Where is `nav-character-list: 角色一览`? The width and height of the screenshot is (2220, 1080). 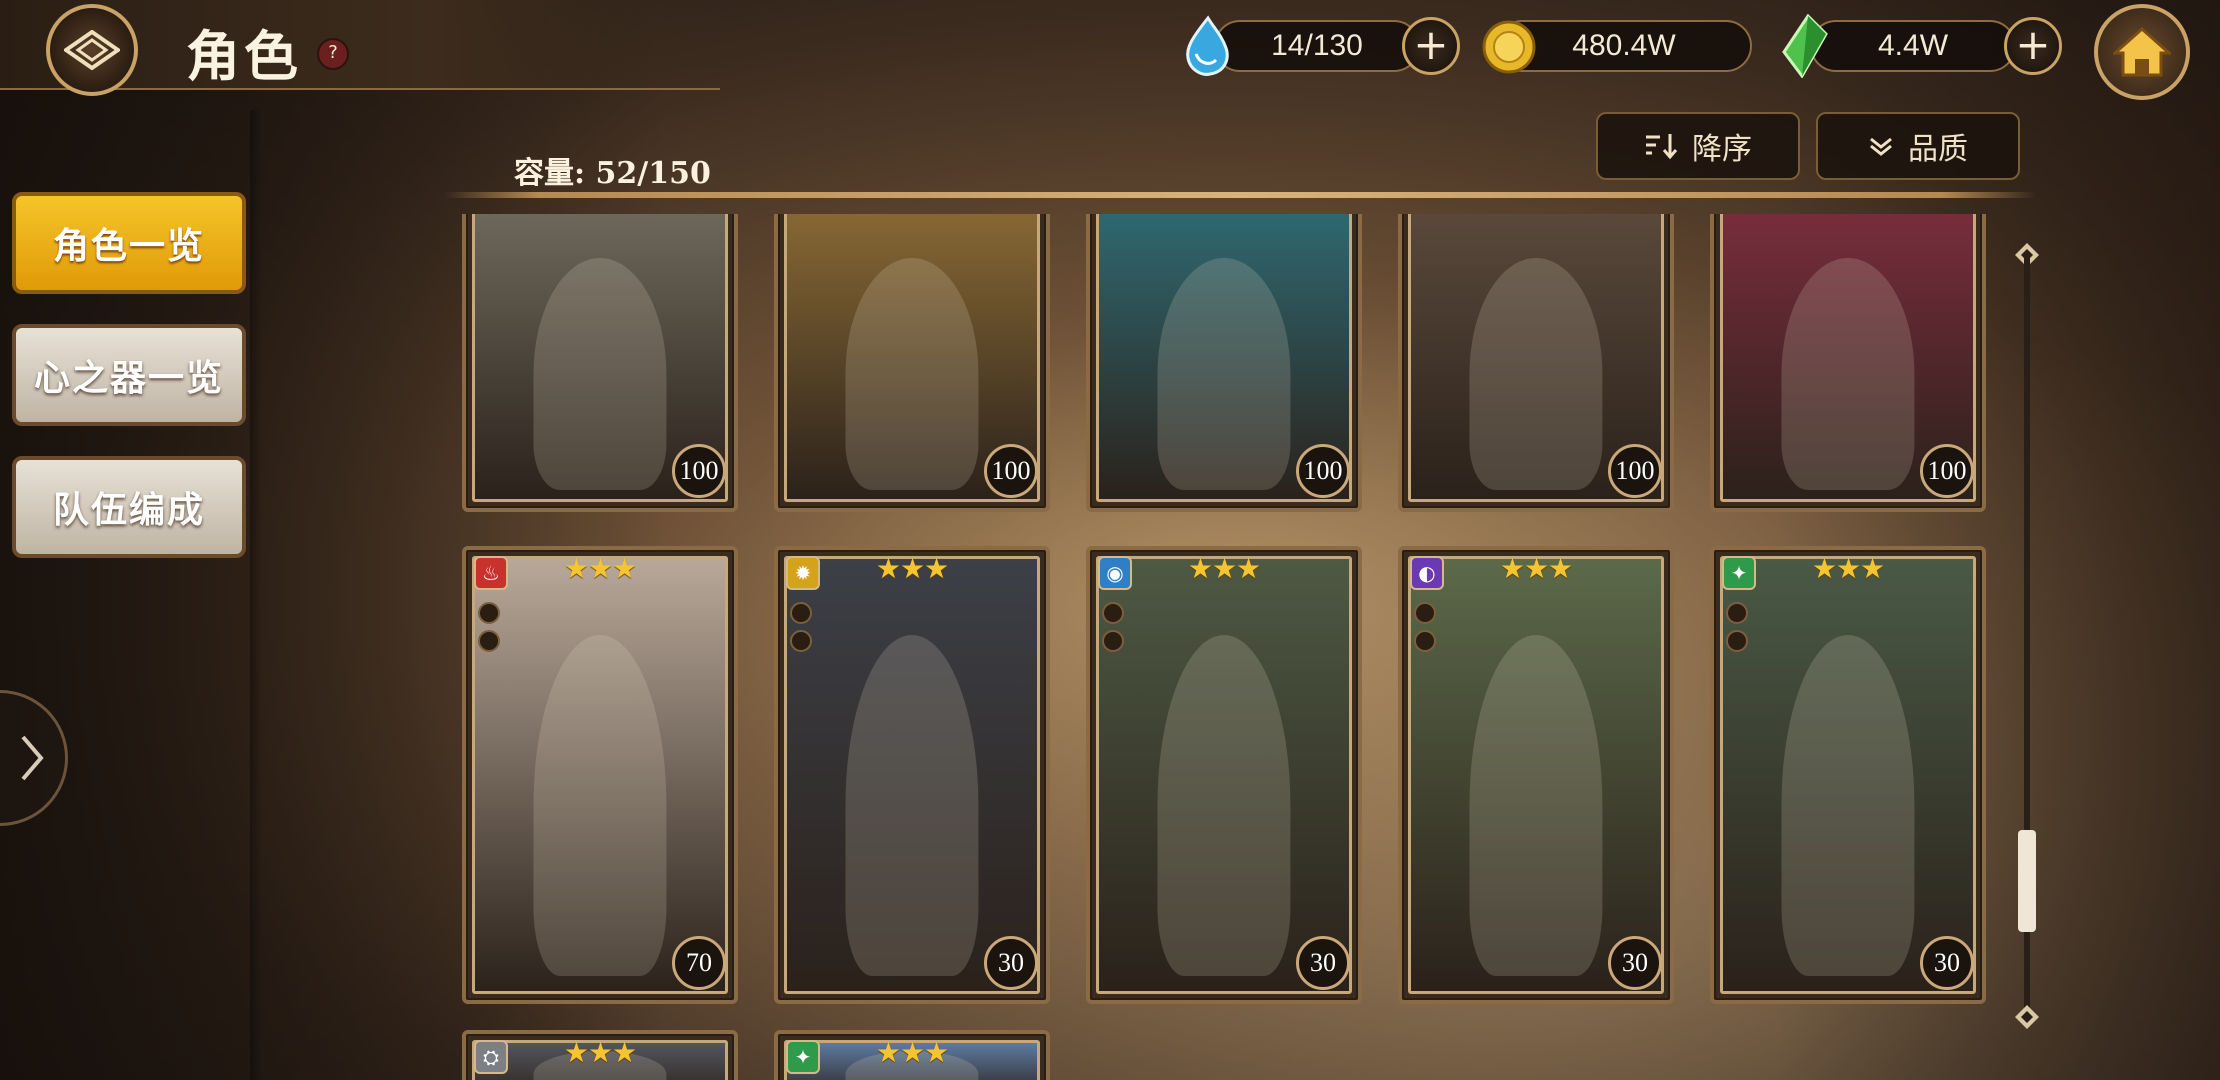
nav-character-list: 角色一览 is located at coordinates (129, 243).